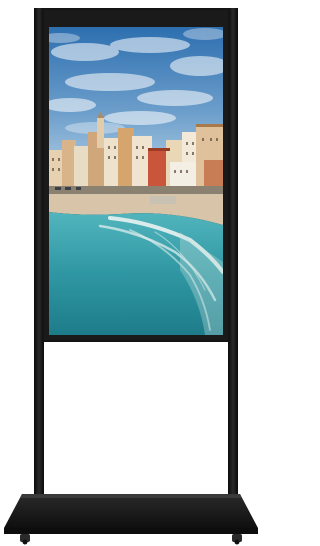  Describe the element at coordinates (131, 514) in the screenshot. I see `stand-base` at that location.